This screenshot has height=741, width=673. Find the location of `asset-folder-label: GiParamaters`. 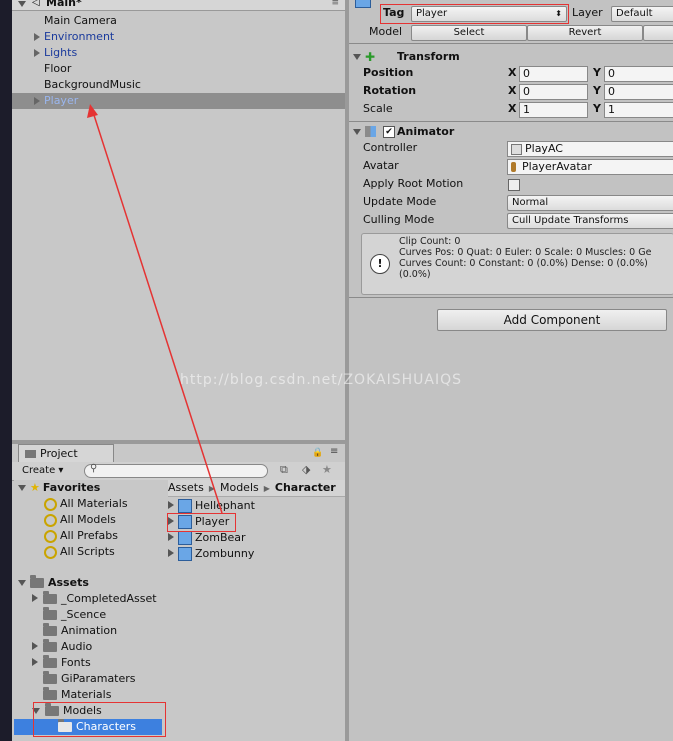

asset-folder-label: GiParamaters is located at coordinates (98, 678).